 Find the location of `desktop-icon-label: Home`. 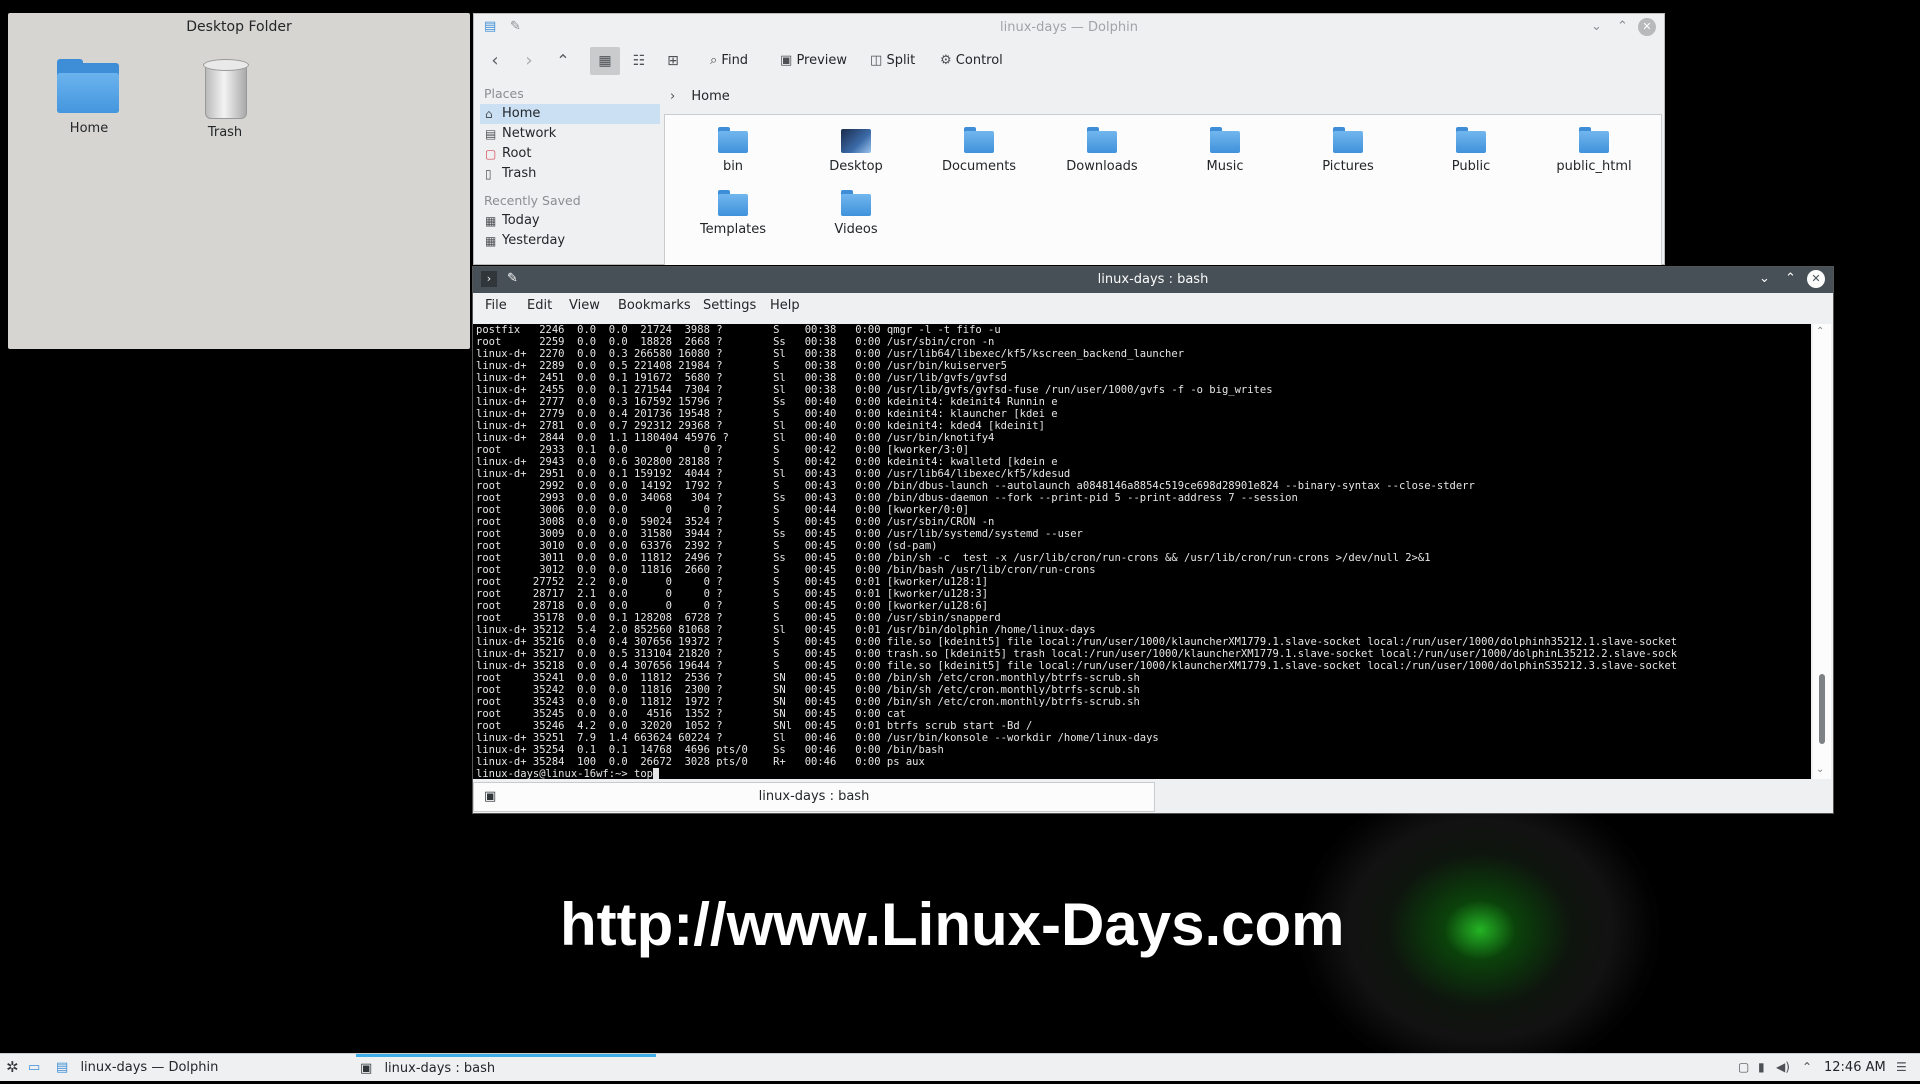

desktop-icon-label: Home is located at coordinates (89, 128).